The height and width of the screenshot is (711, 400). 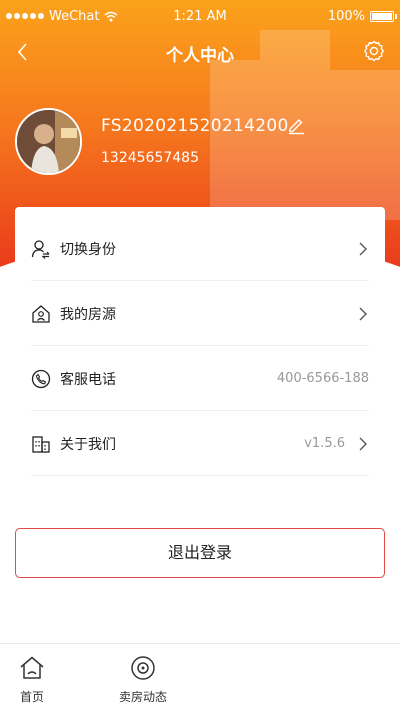 What do you see at coordinates (48, 141) in the screenshot?
I see `avatar` at bounding box center [48, 141].